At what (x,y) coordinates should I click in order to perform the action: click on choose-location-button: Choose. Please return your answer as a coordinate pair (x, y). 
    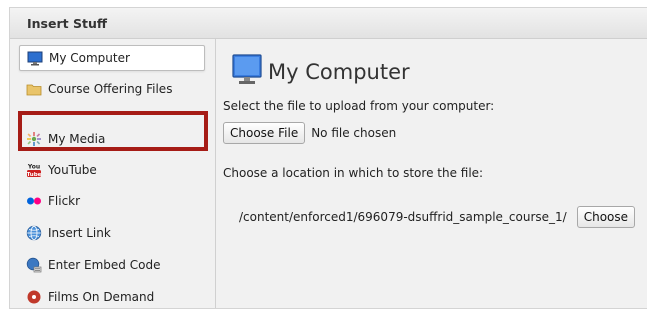
    Looking at the image, I should click on (606, 217).